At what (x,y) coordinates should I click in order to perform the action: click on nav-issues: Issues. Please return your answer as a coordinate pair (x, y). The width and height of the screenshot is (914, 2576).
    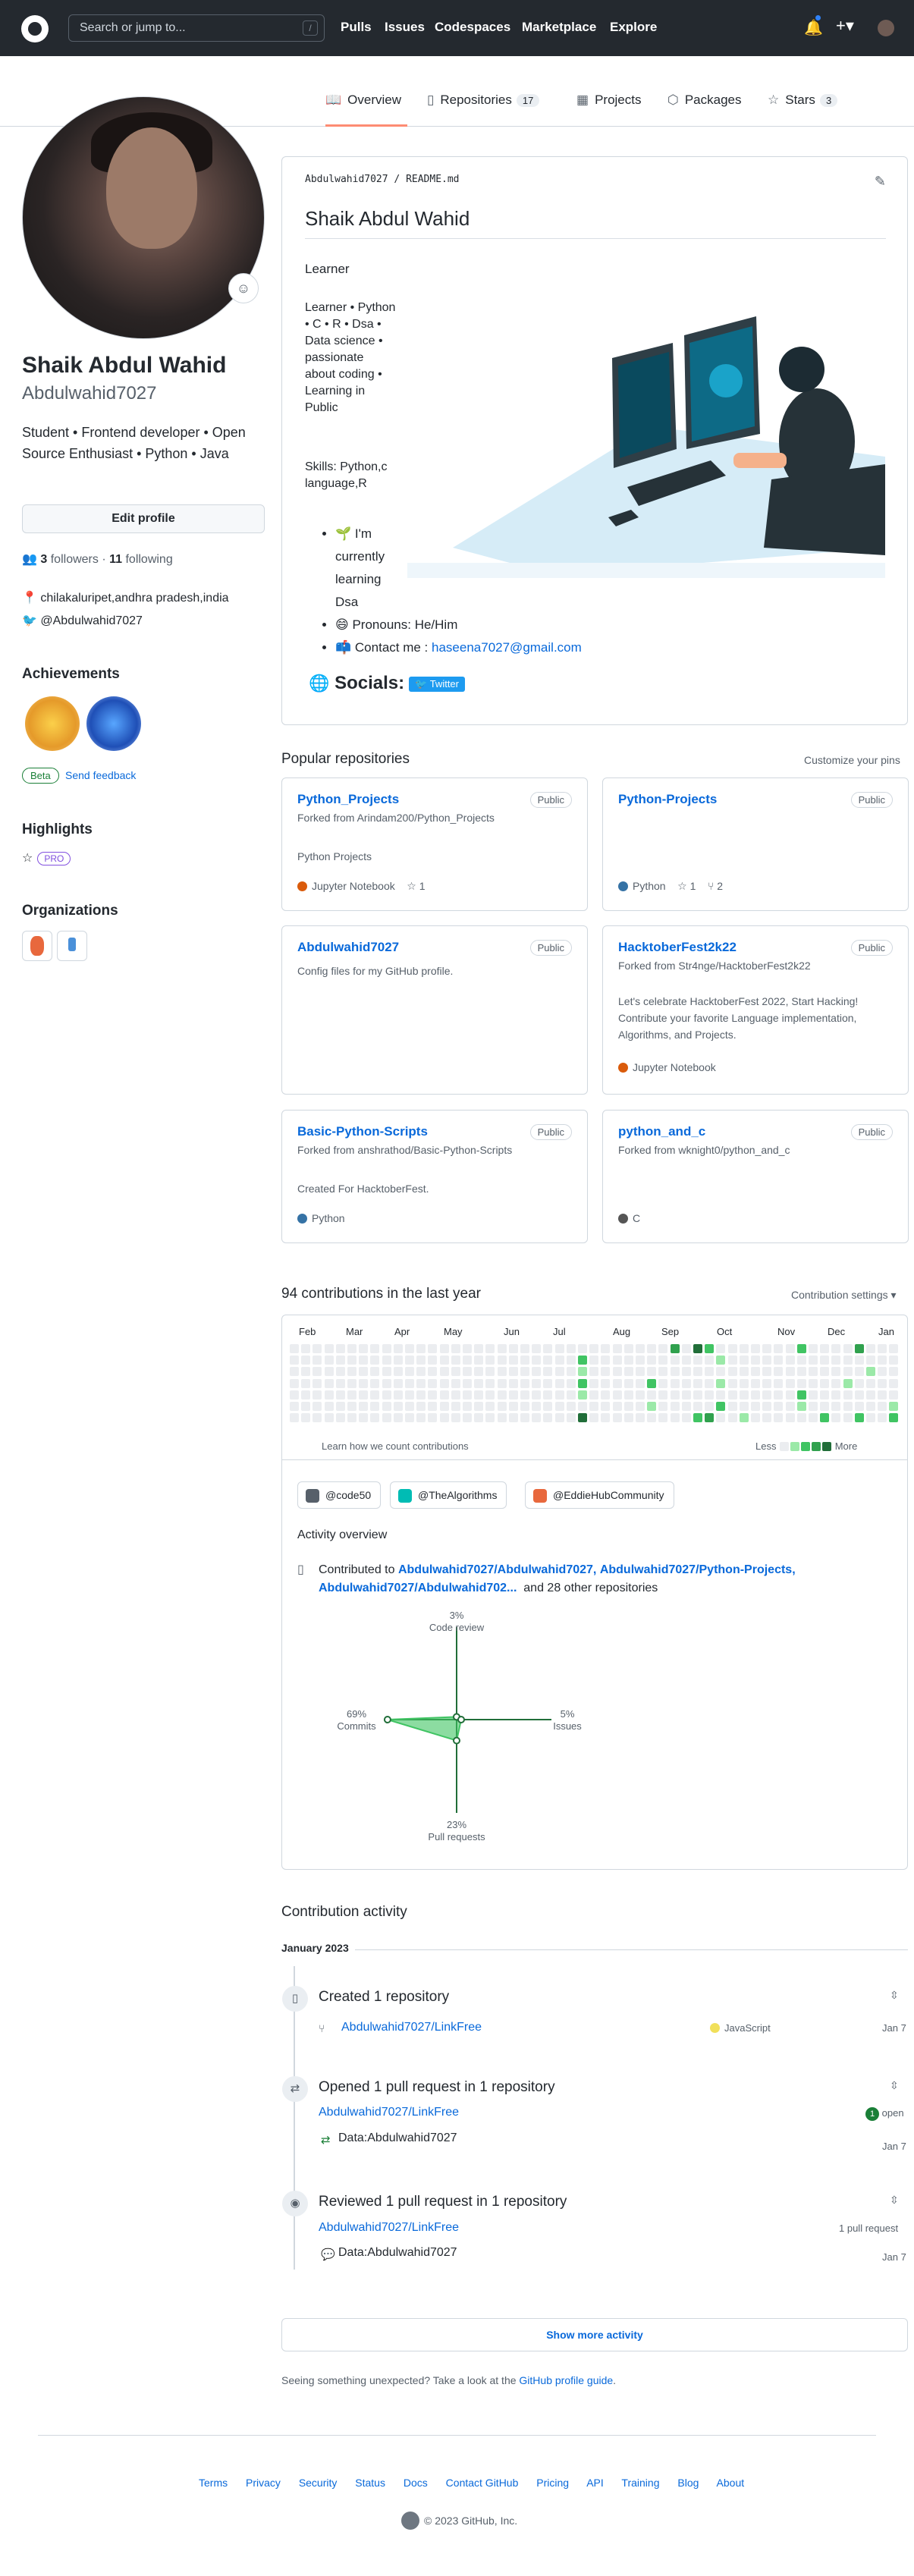
    Looking at the image, I should click on (405, 27).